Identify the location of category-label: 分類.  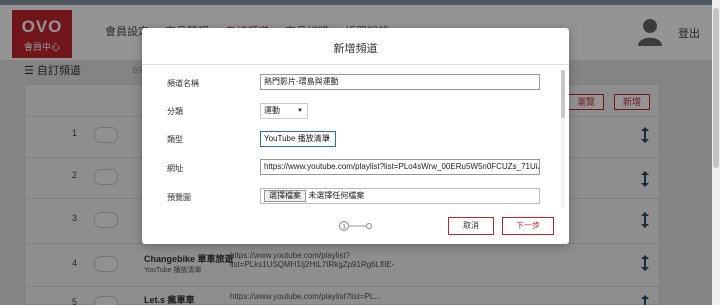
(175, 111).